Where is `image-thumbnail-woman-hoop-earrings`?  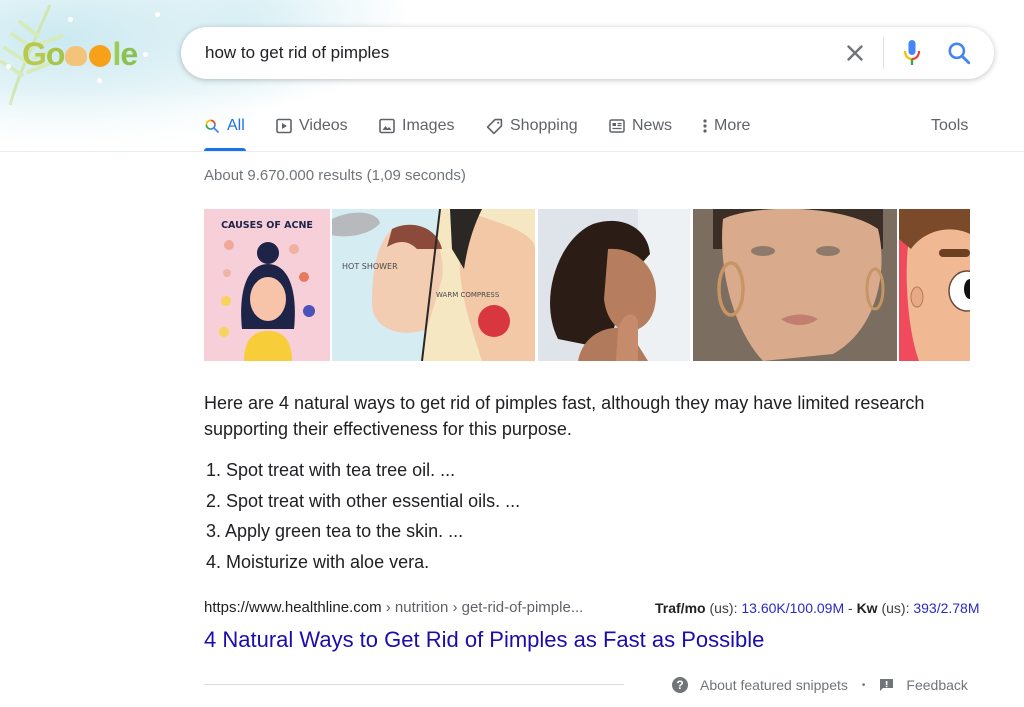
image-thumbnail-woman-hoop-earrings is located at coordinates (795, 285).